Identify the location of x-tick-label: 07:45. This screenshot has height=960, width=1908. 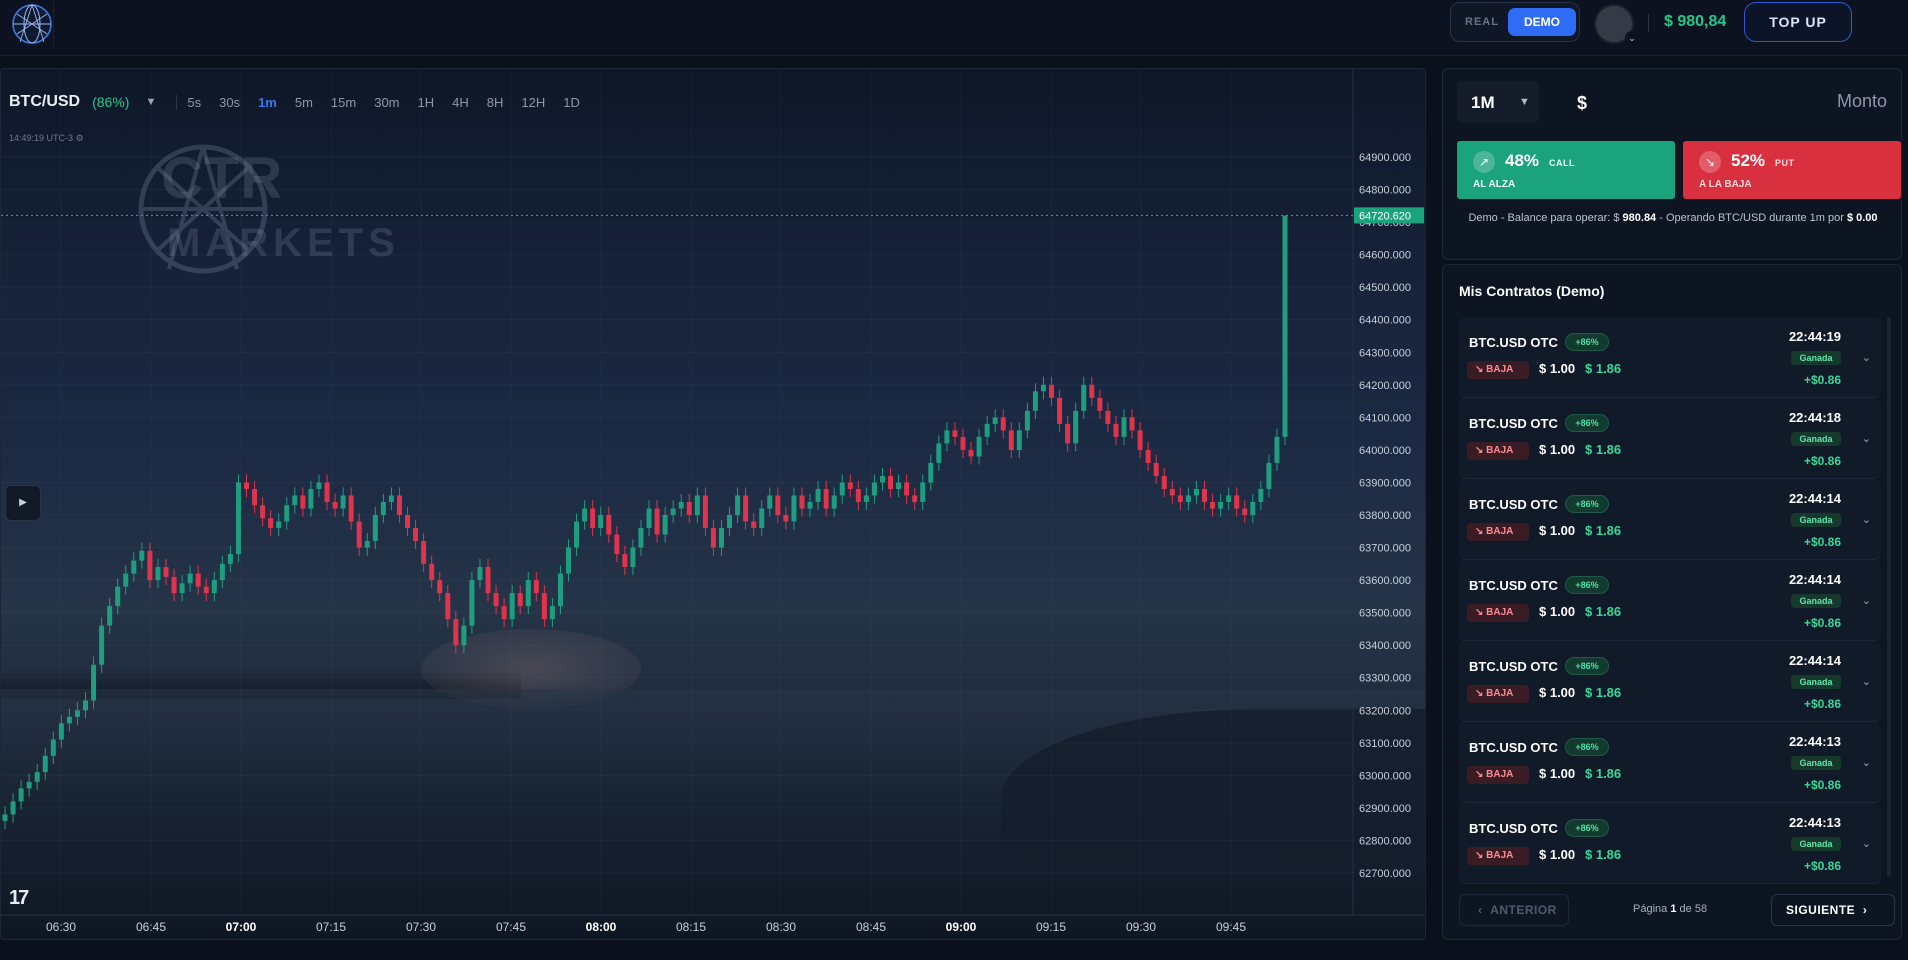
(511, 927).